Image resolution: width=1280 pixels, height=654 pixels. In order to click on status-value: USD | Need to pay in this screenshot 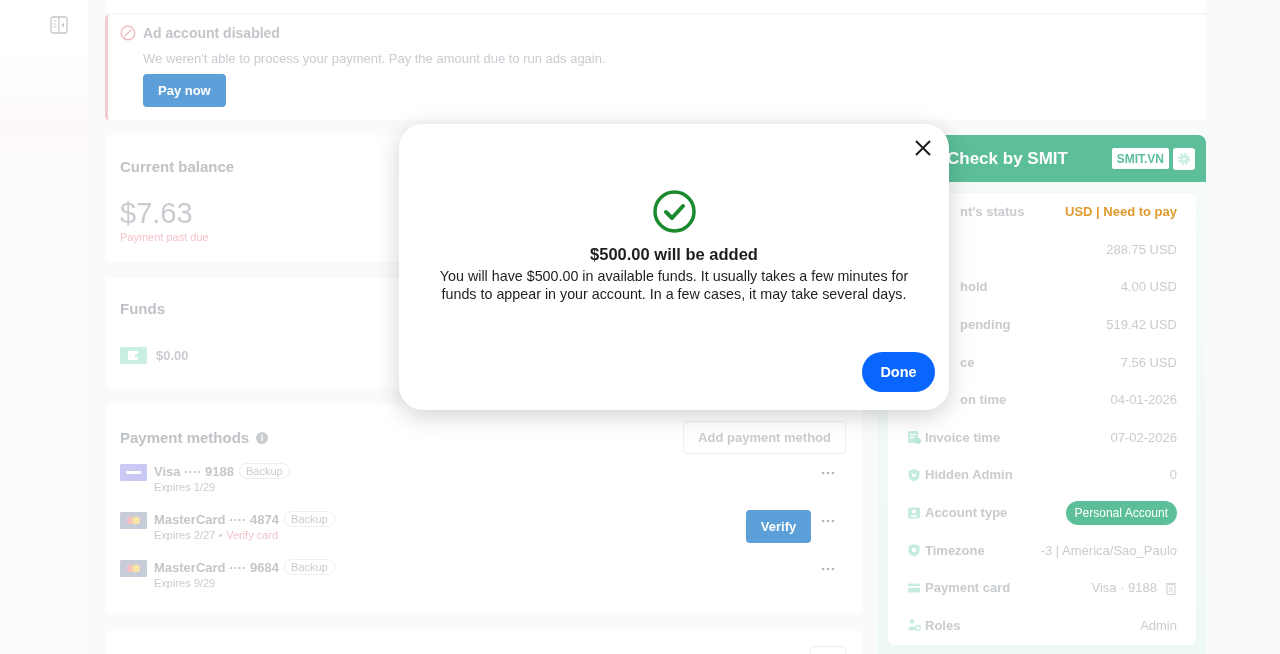, I will do `click(1121, 212)`.